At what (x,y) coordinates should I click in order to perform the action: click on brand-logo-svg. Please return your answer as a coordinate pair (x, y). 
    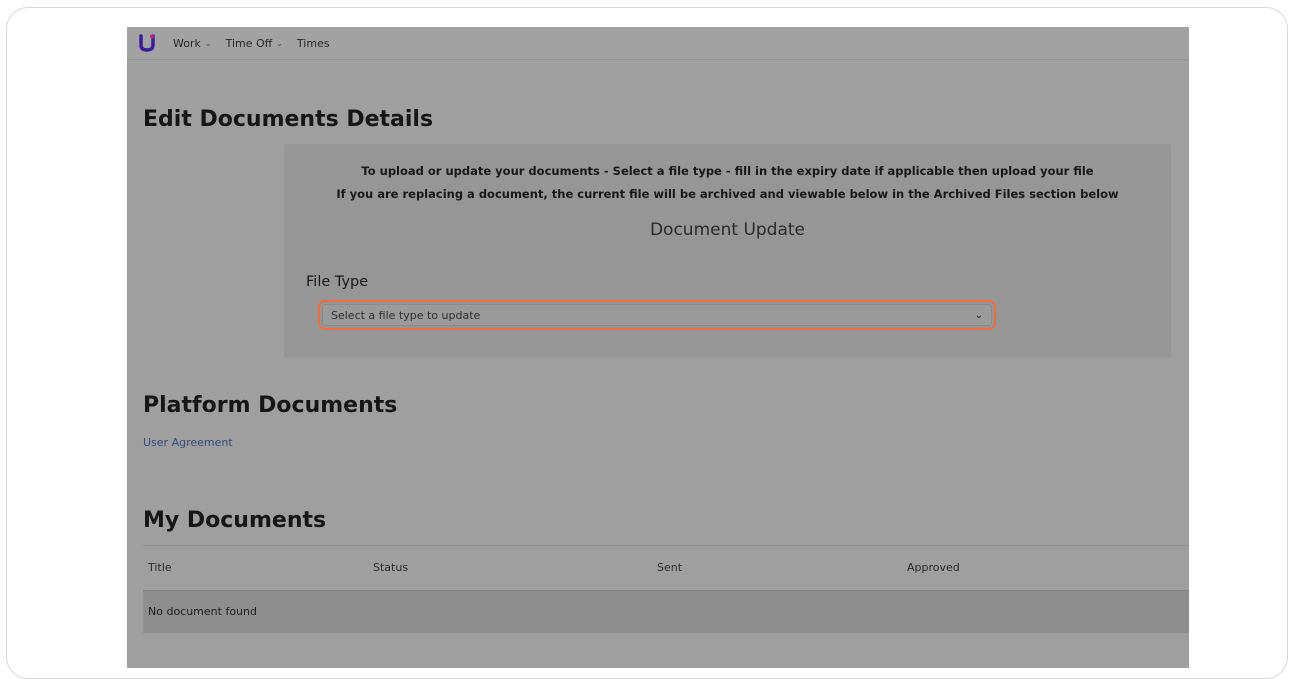
    Looking at the image, I should click on (147, 43).